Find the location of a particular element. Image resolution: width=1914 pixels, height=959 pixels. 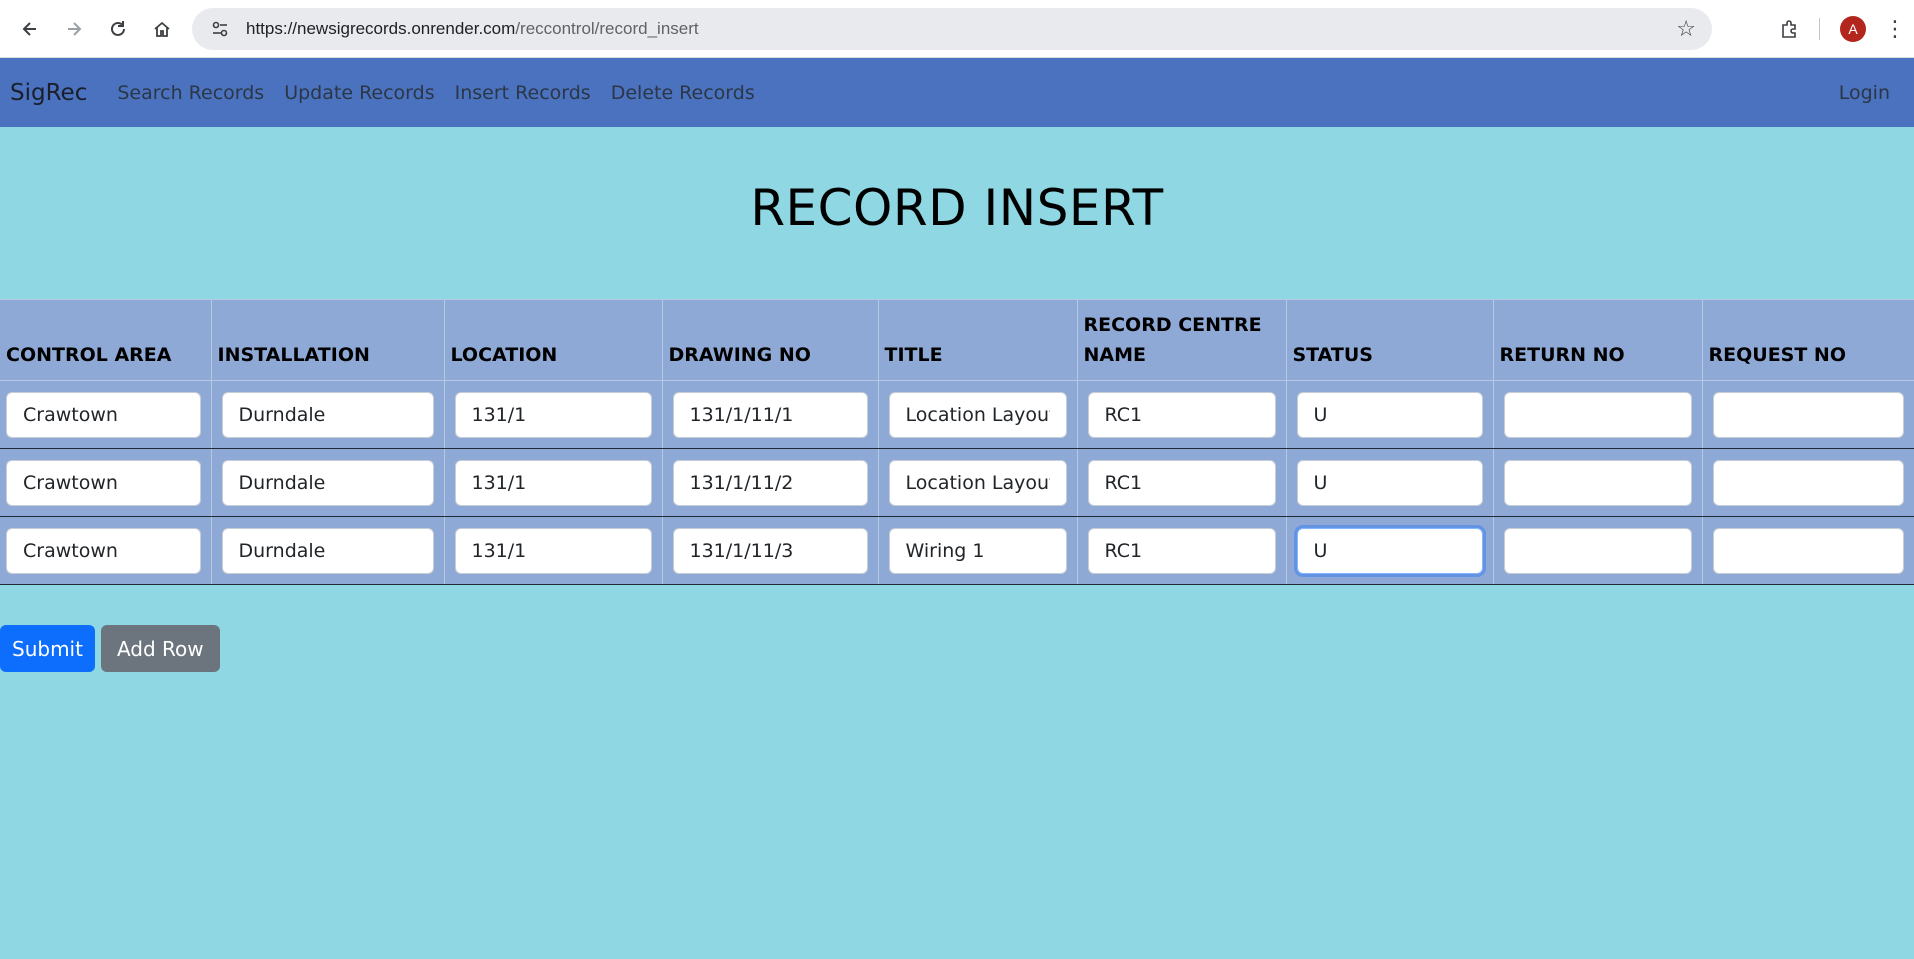

header-status: STATUS is located at coordinates (1389, 340).